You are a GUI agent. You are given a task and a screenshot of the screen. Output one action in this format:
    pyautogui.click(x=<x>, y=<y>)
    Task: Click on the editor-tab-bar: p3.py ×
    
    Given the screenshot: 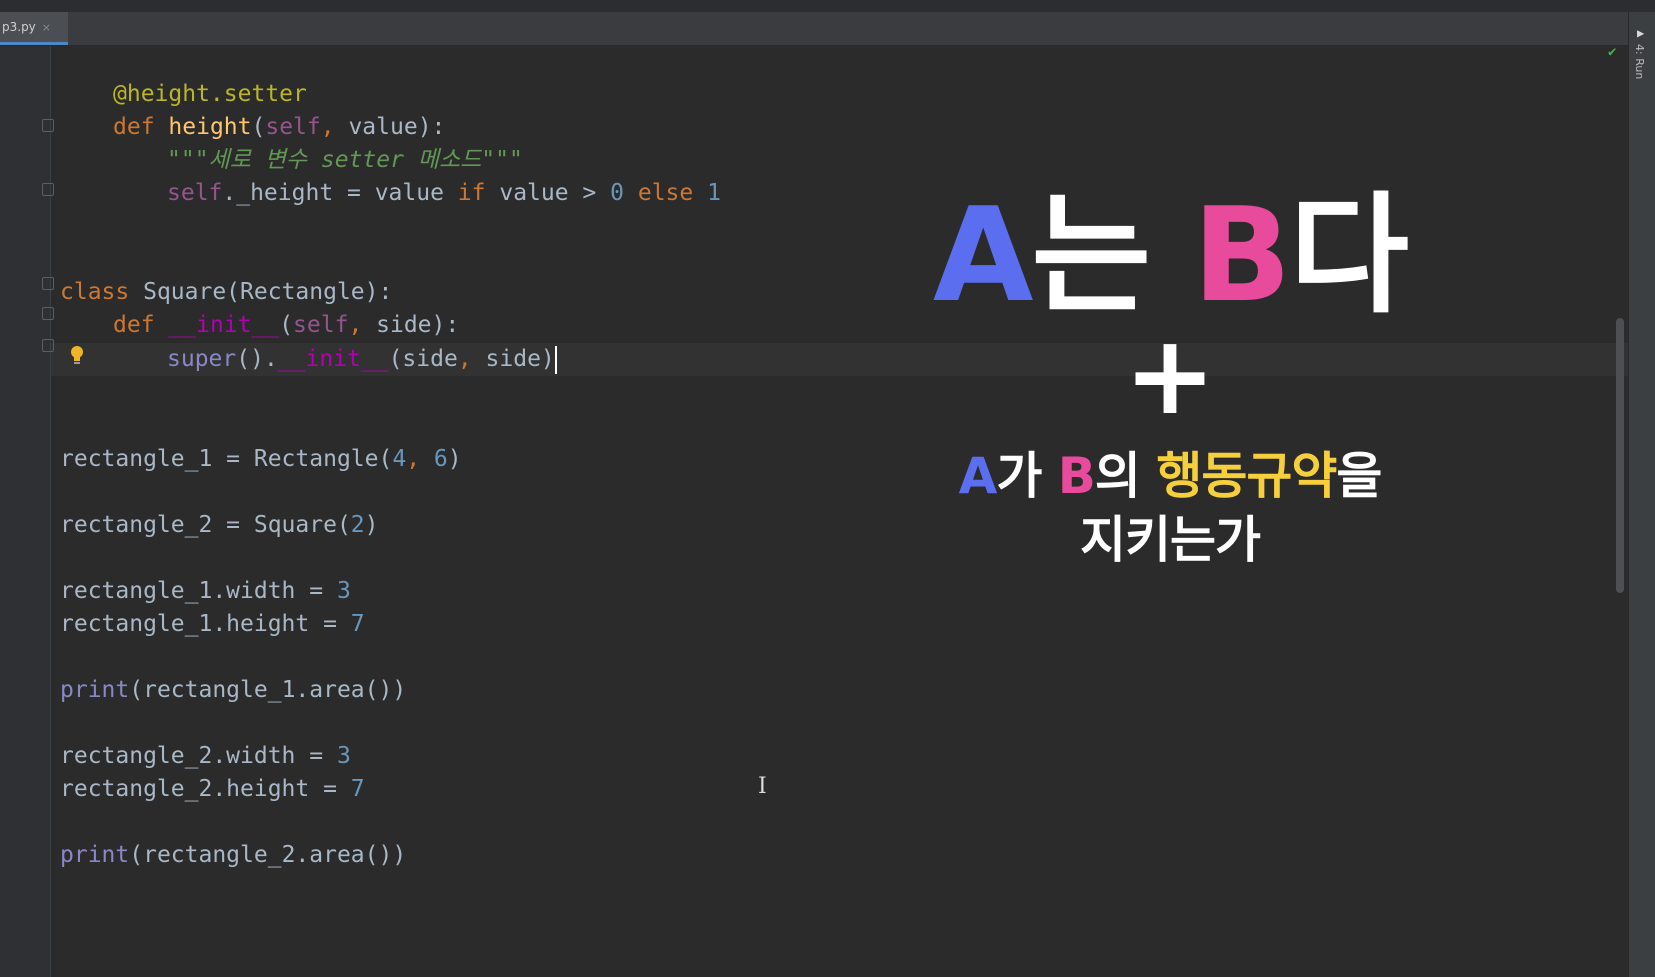 What is the action you would take?
    pyautogui.click(x=827, y=29)
    